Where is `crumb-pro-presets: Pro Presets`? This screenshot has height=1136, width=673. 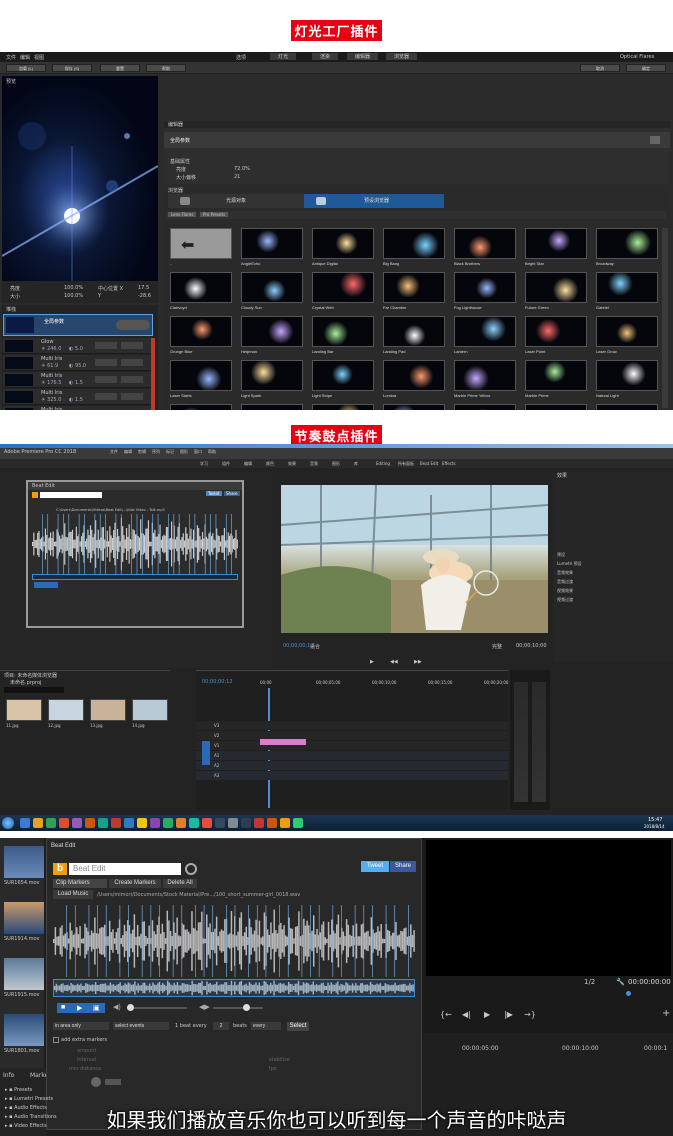 crumb-pro-presets: Pro Presets is located at coordinates (214, 214).